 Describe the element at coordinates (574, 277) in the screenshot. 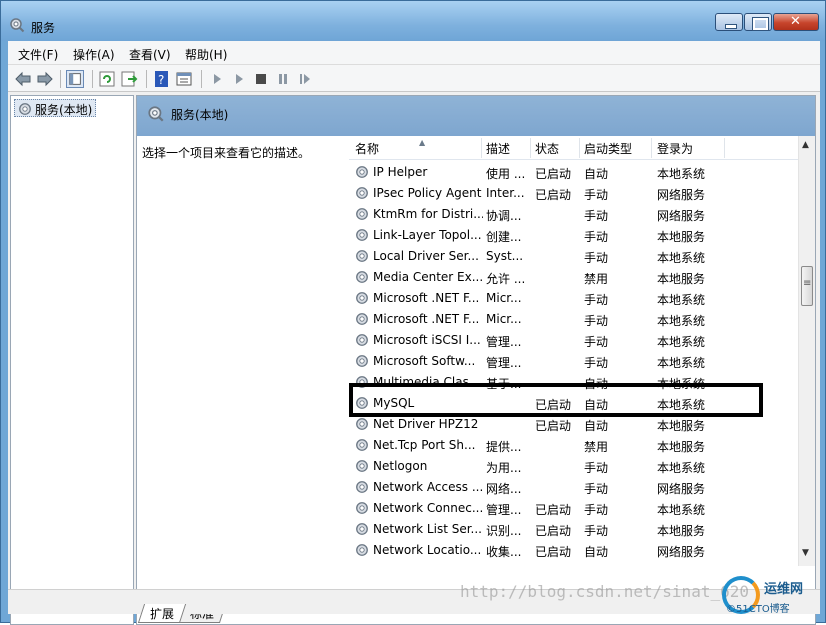

I see `table-row: Media Center Ex... 允许 ... 禁用 本地服务` at that location.